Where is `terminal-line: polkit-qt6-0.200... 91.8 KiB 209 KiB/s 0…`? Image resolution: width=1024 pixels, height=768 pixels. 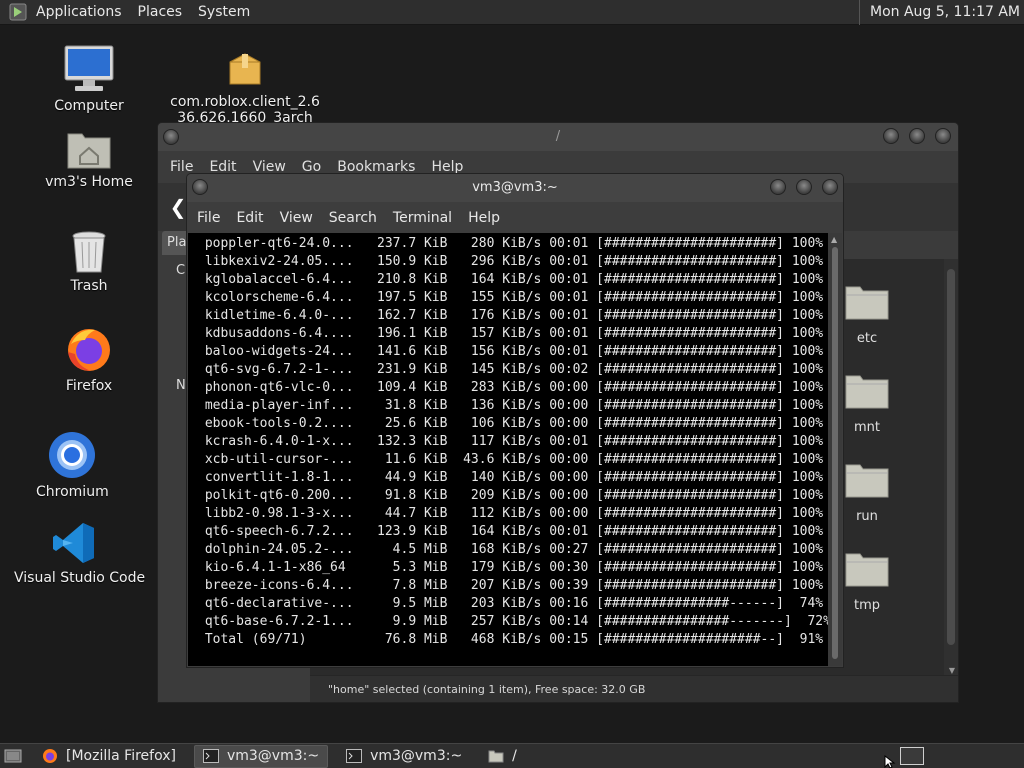 terminal-line: polkit-qt6-0.200... 91.8 KiB 209 KiB/s 0… is located at coordinates (510, 495).